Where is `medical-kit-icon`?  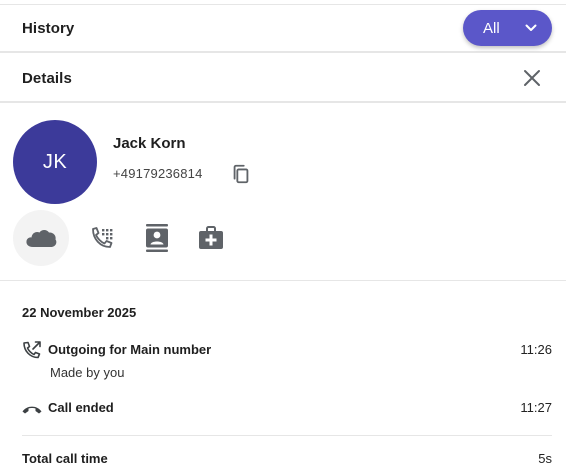
medical-kit-icon is located at coordinates (211, 238).